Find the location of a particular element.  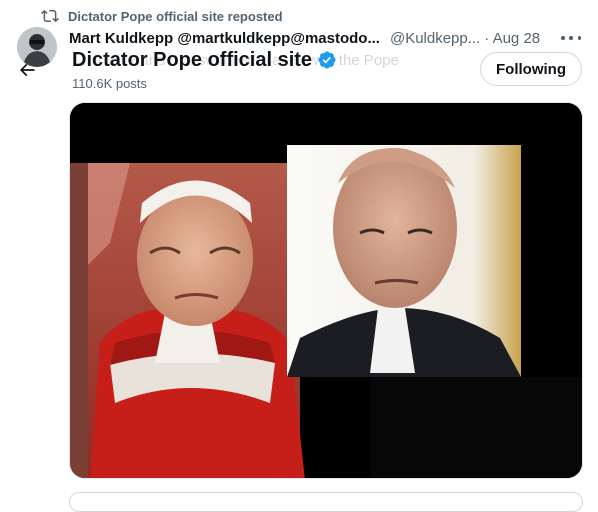

profile-title: Dictator Pope official site is located at coordinates (192, 59).